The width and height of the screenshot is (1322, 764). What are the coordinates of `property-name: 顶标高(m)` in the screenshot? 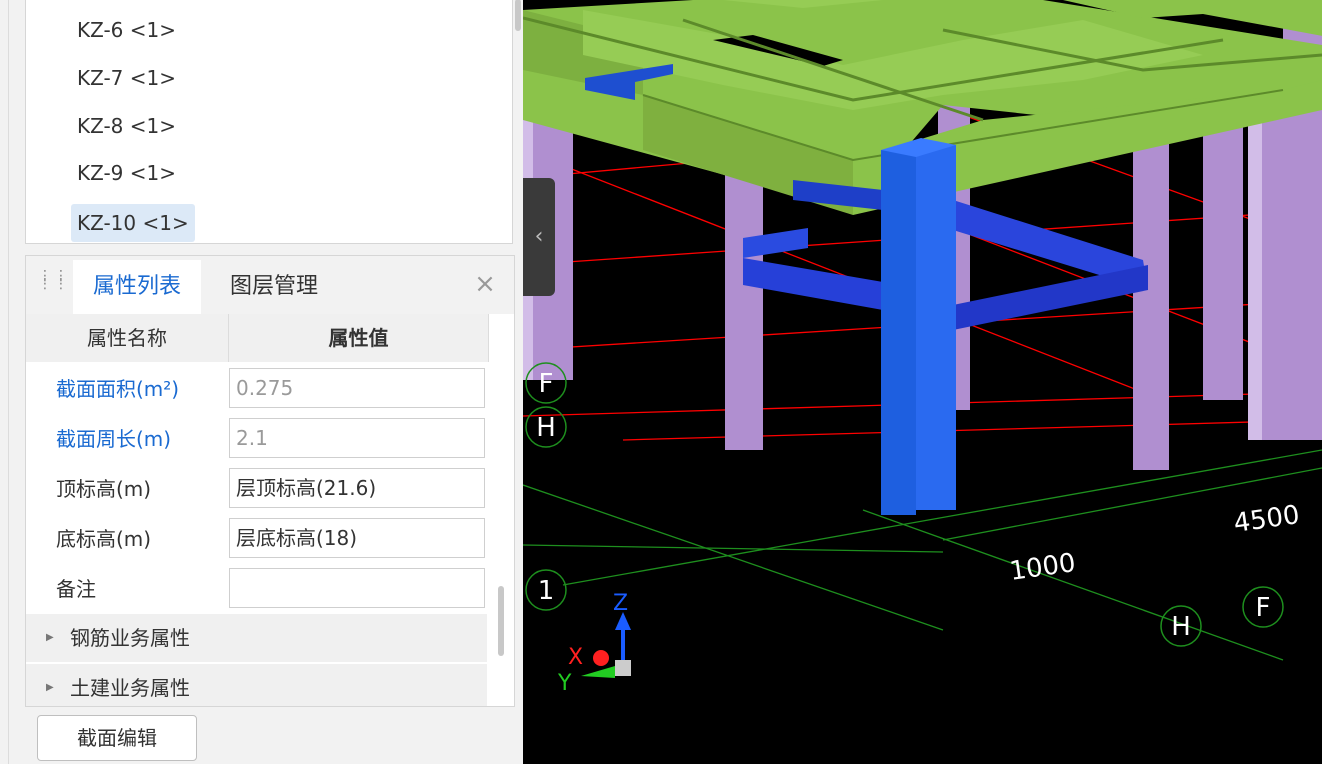 It's located at (104, 489).